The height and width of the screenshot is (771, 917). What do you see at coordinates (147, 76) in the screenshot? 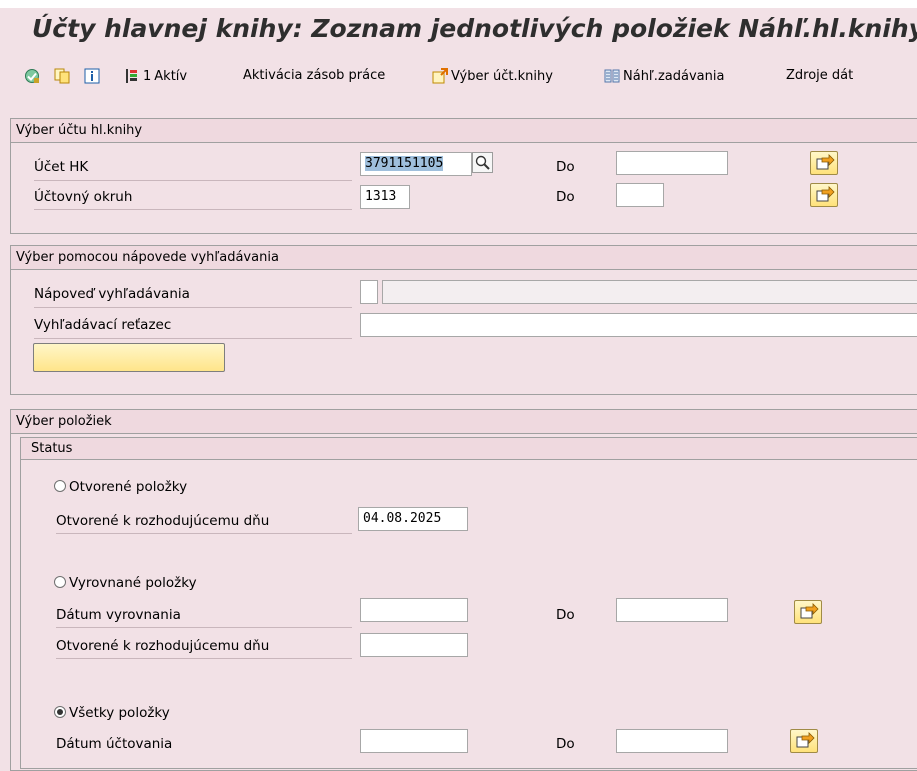
I see `active-count: 1` at bounding box center [147, 76].